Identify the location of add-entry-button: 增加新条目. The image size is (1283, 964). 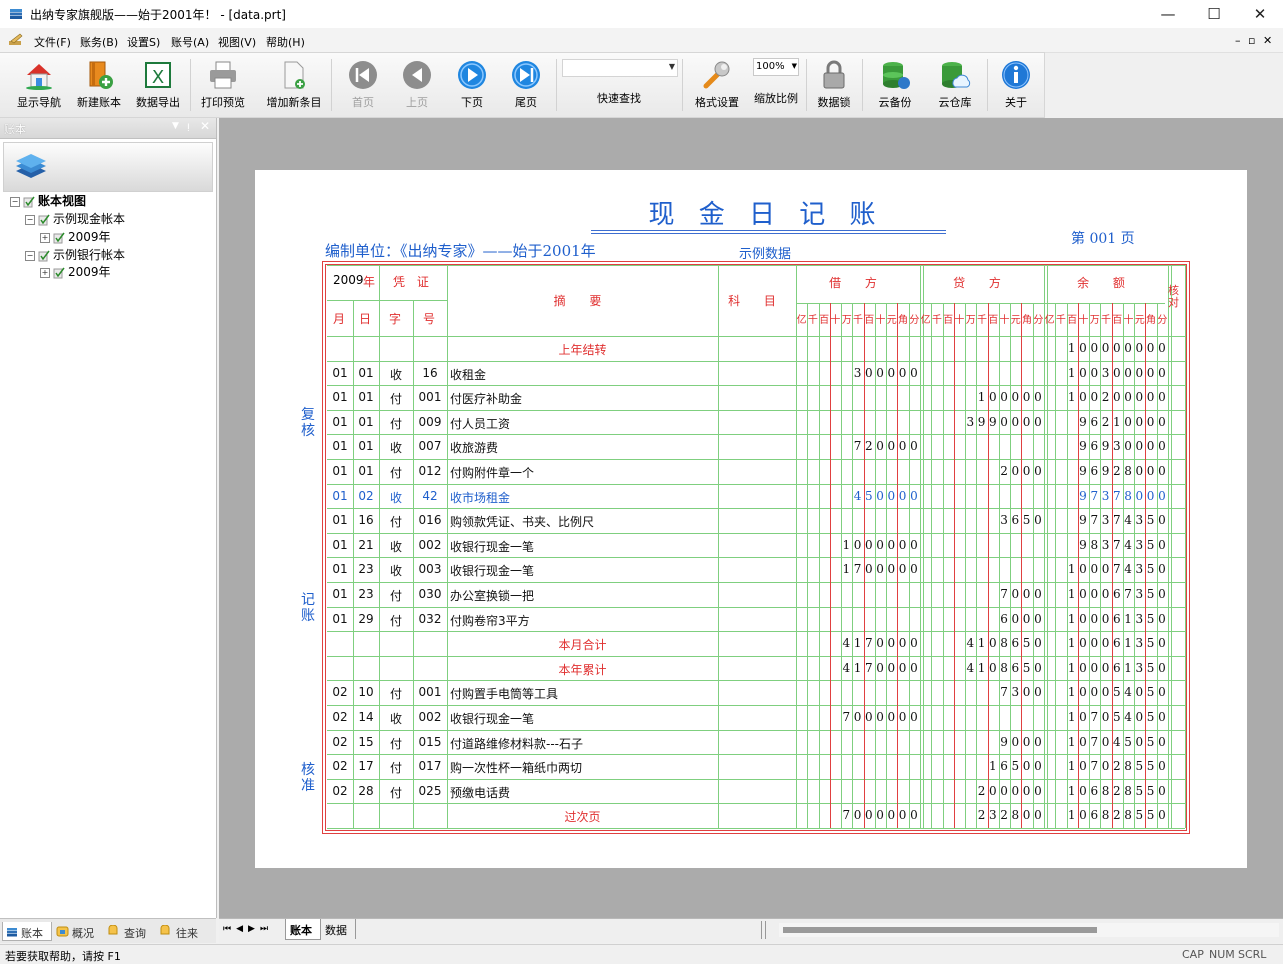
(294, 85).